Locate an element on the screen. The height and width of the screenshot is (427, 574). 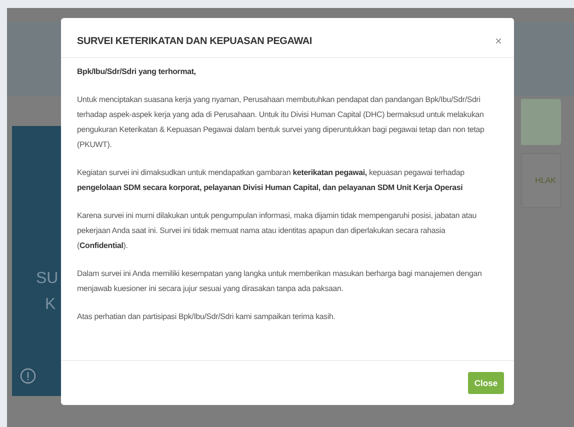
close-button: × is located at coordinates (498, 41).